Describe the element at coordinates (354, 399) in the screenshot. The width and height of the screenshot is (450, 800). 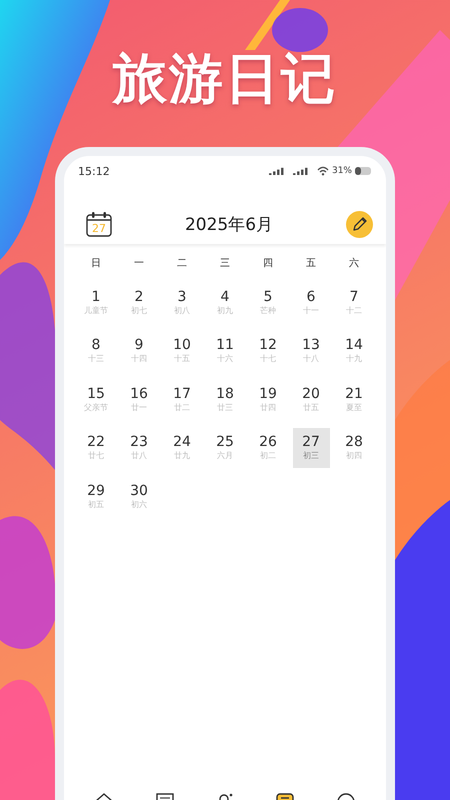
I see `calendar-day: 21 夏至` at that location.